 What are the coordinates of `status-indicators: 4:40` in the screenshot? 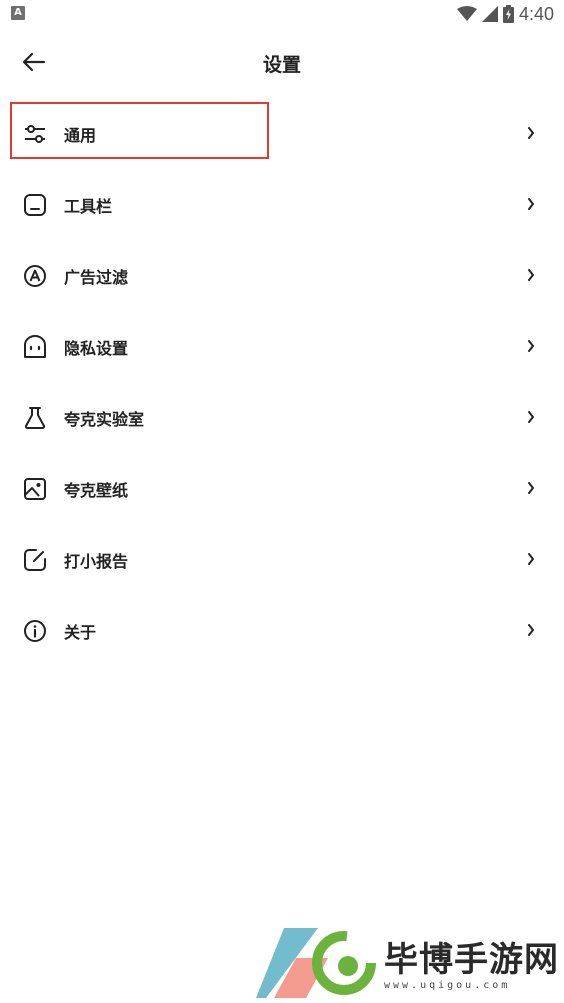 It's located at (505, 13).